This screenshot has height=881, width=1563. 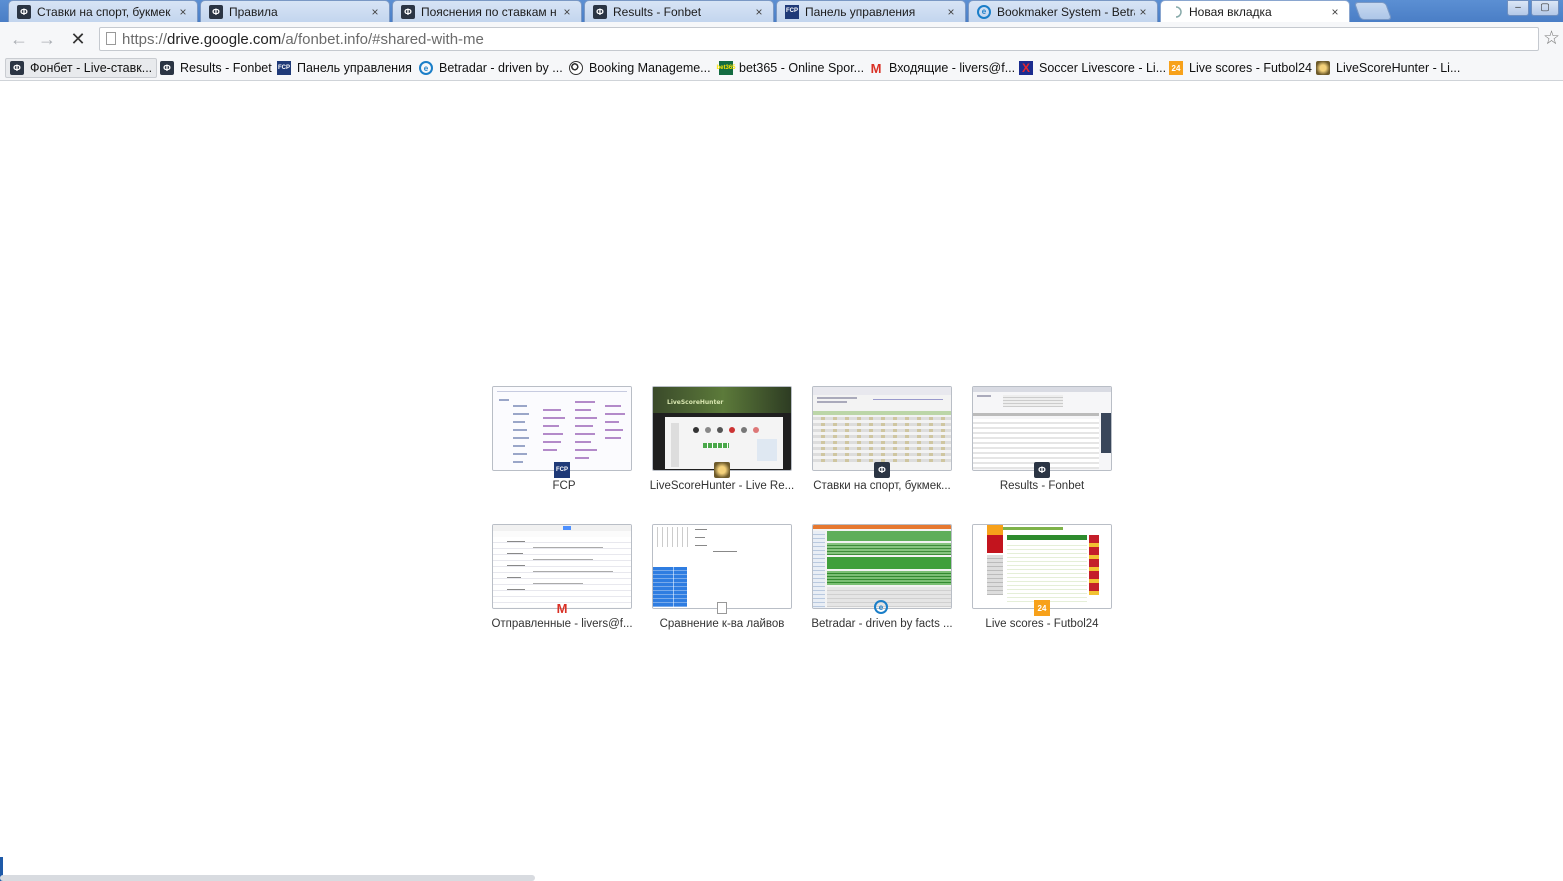 I want to click on tab-title: Ставки на спорт, букмек, so click(x=104, y=11).